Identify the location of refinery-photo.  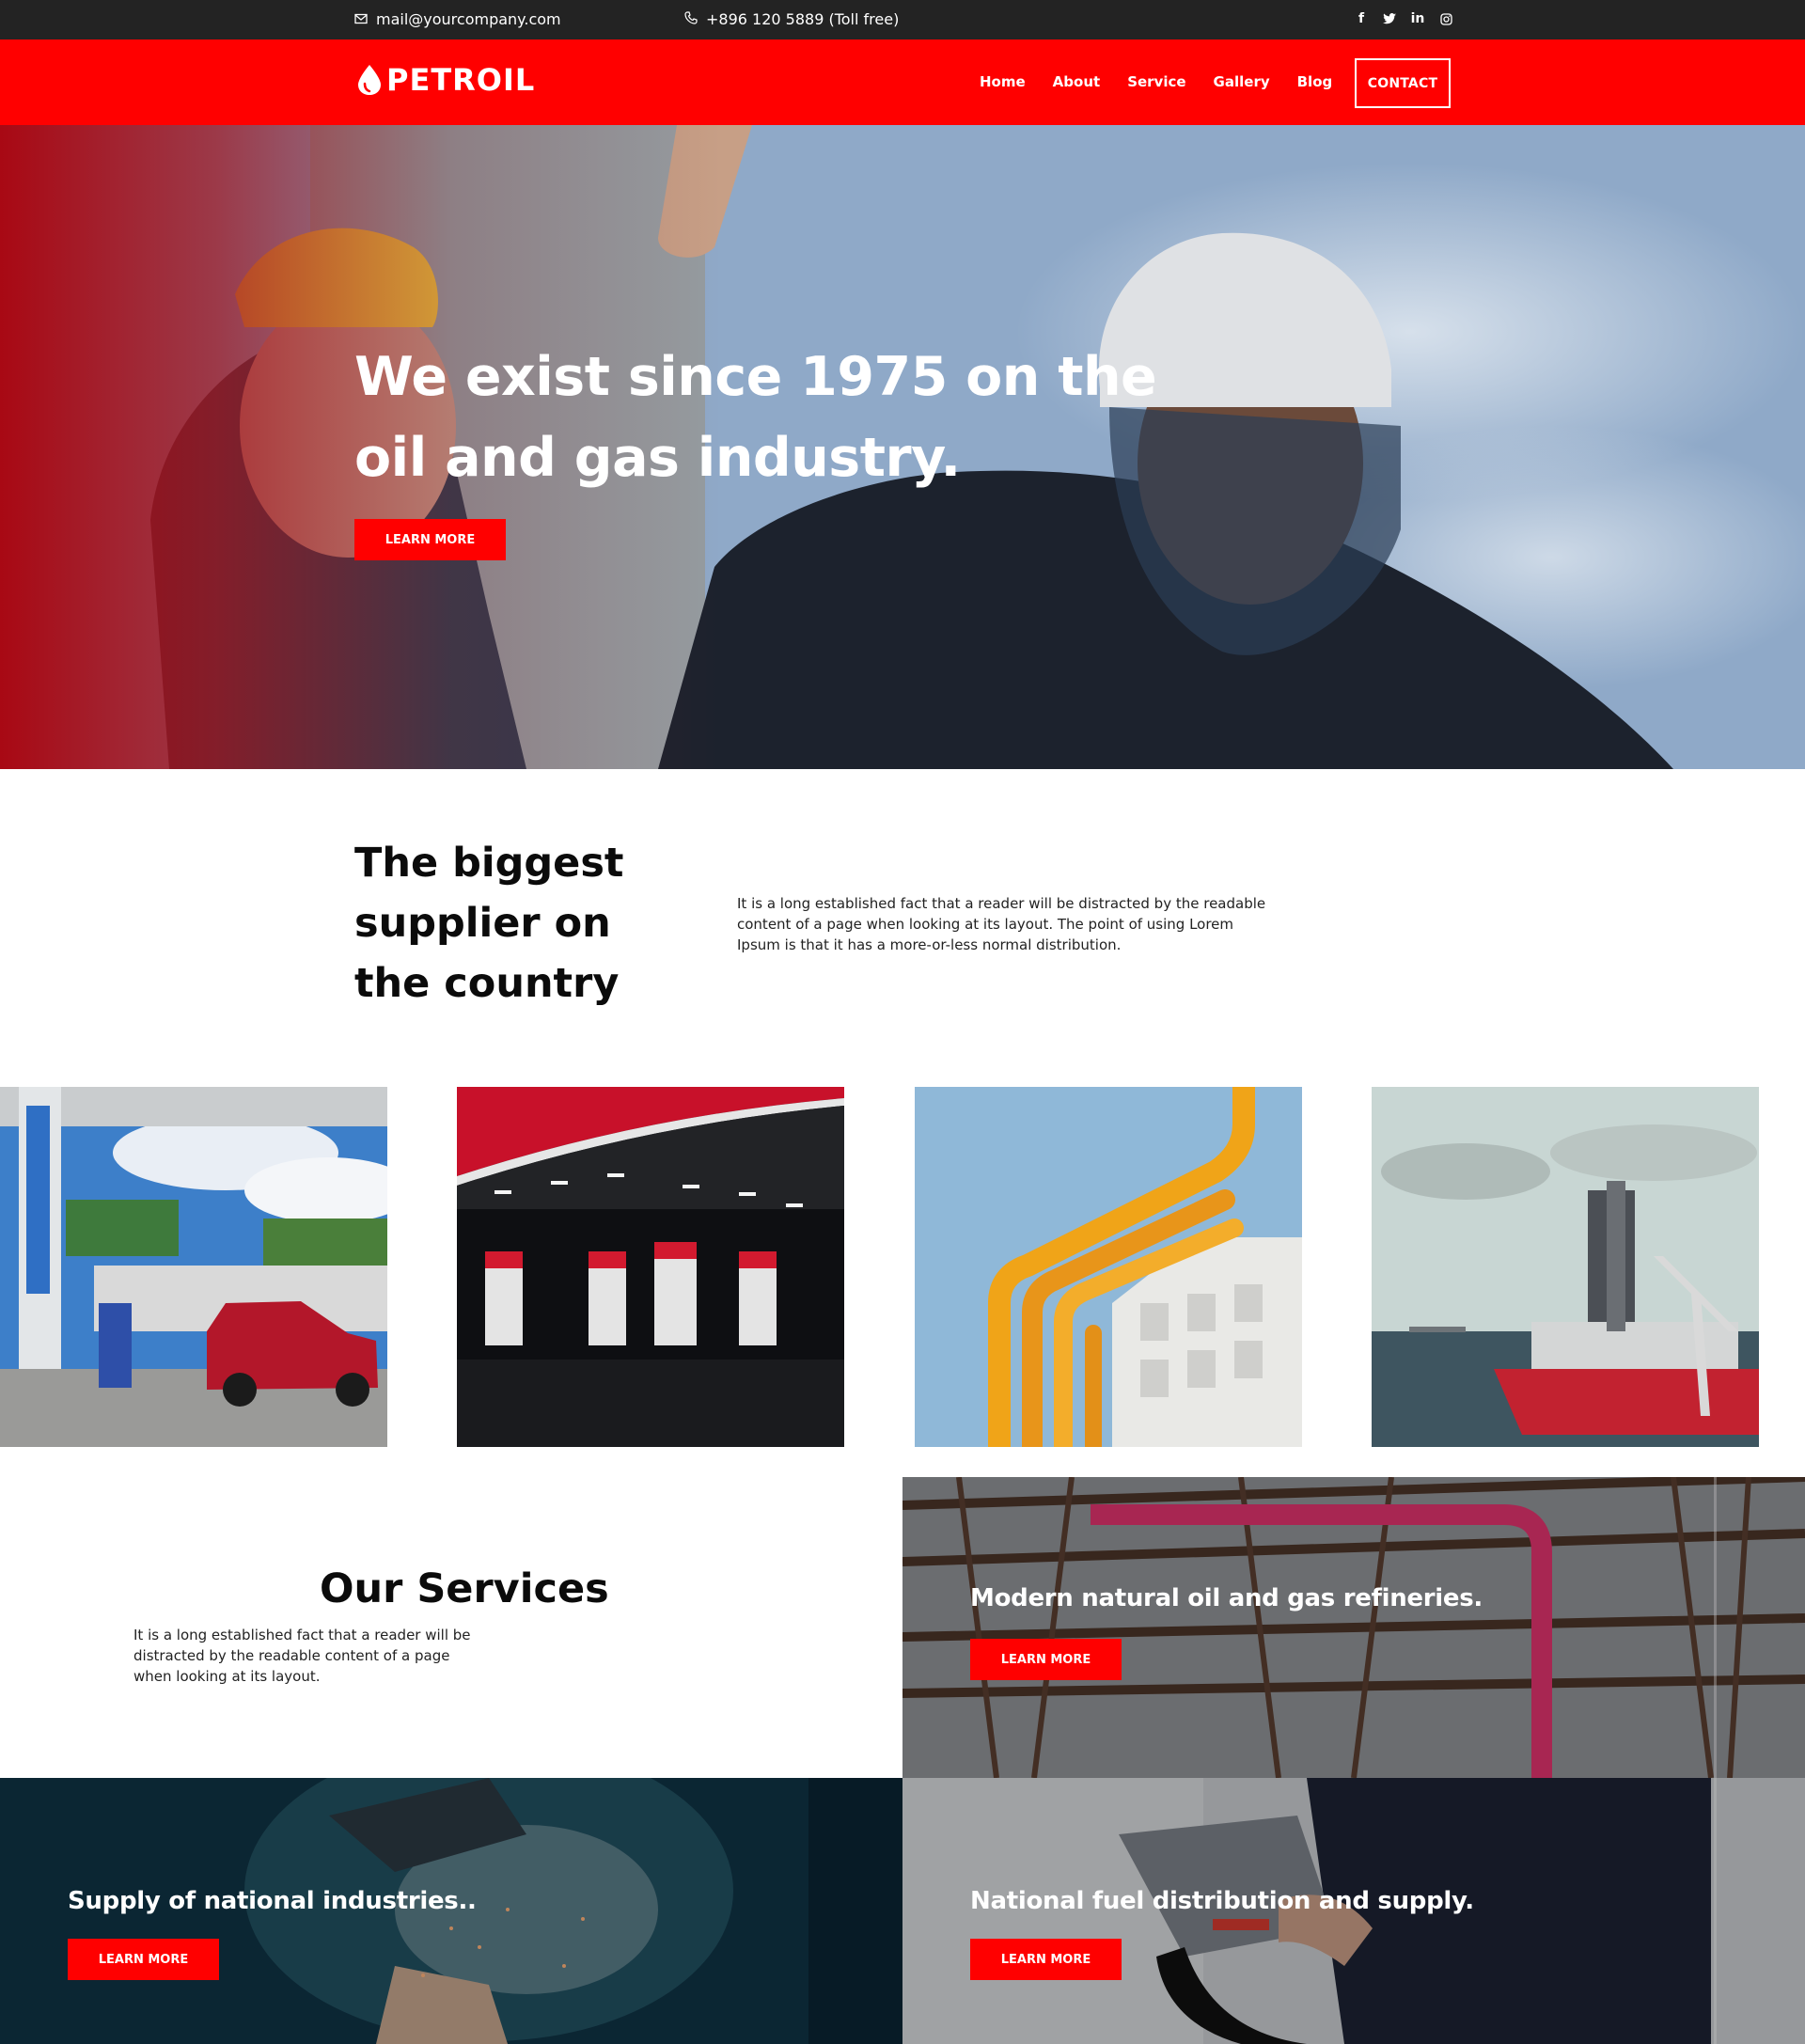
(1353, 1627).